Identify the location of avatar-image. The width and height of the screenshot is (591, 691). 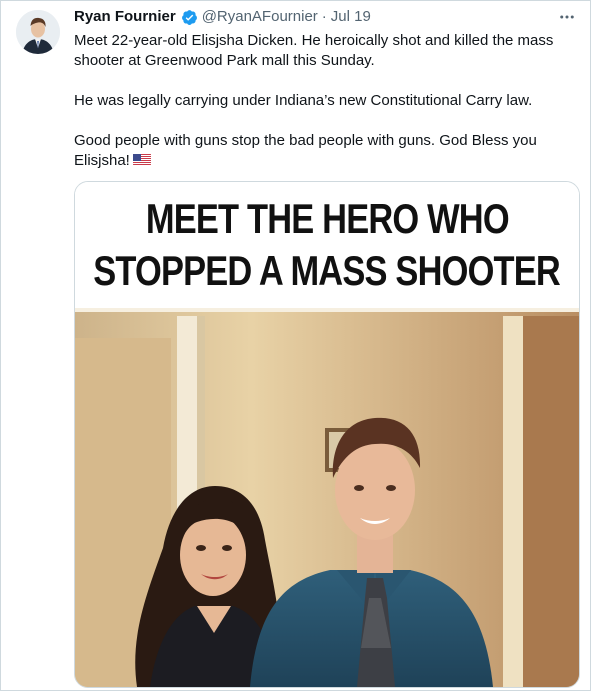
(38, 32).